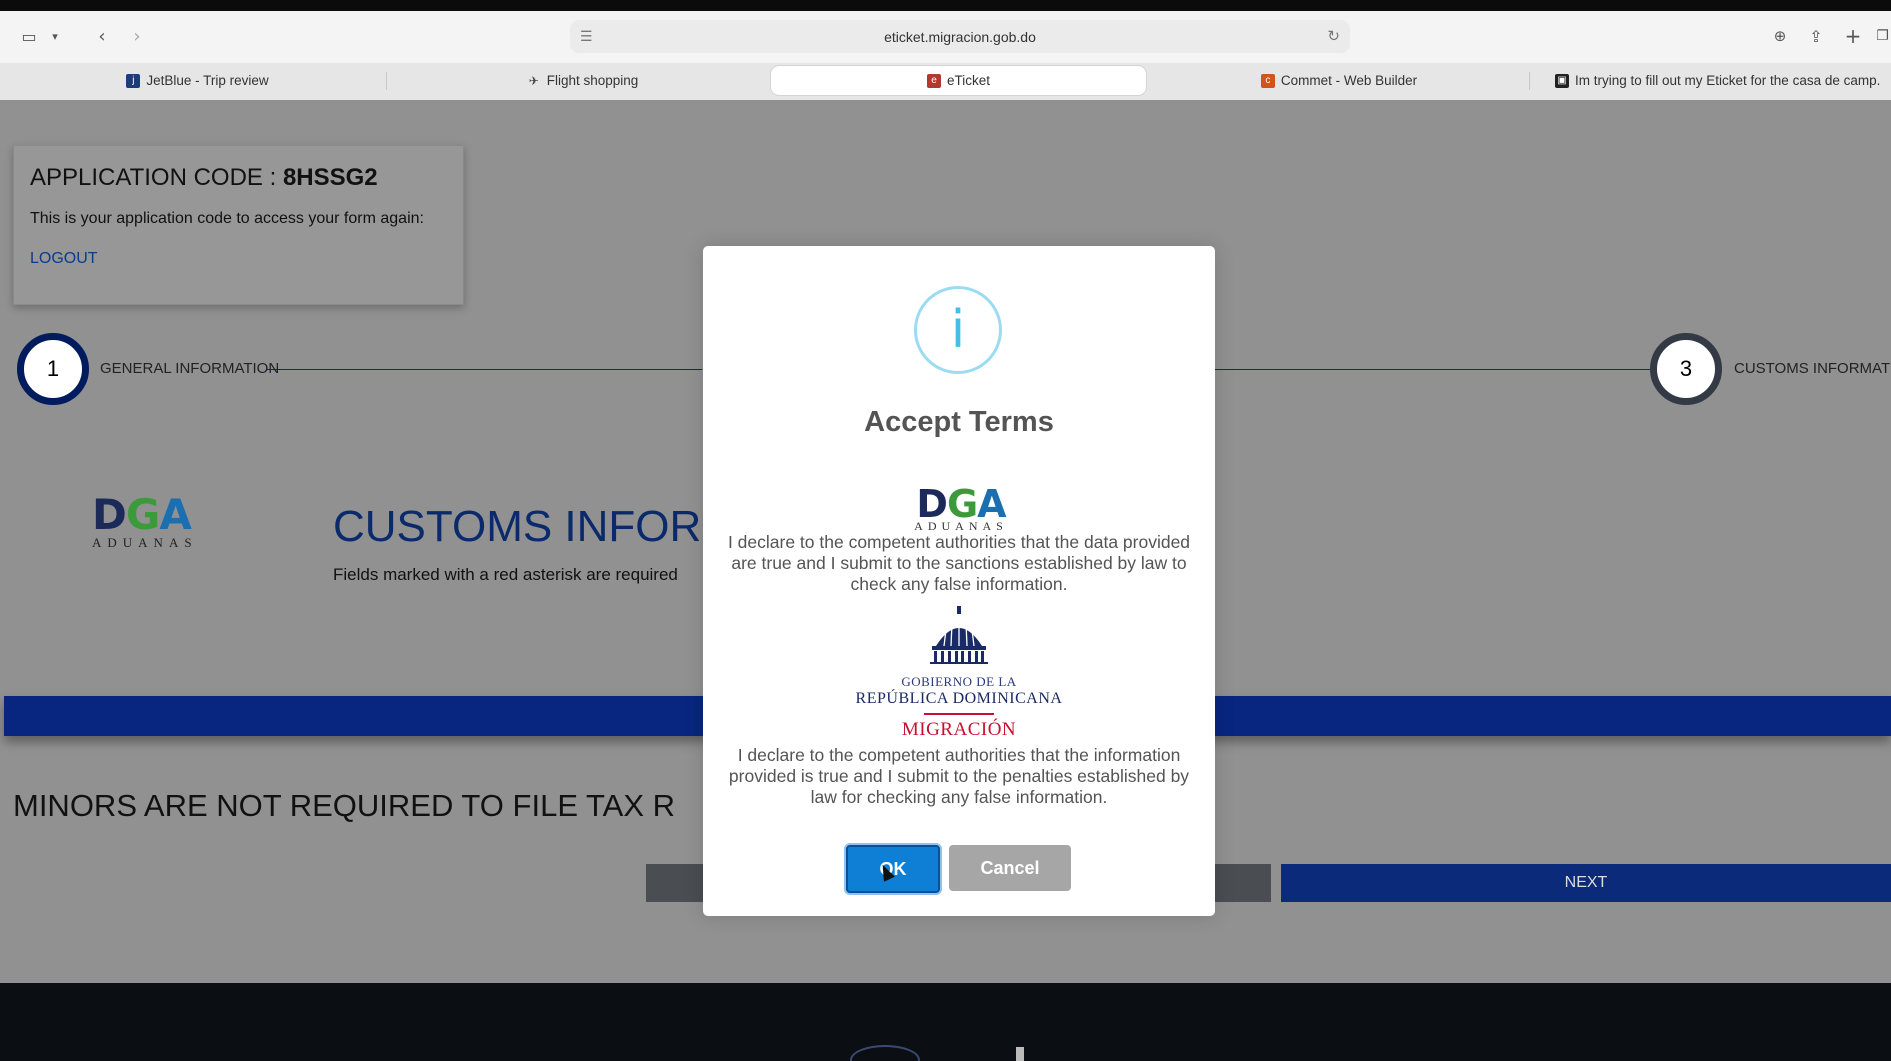 The width and height of the screenshot is (1891, 1061). What do you see at coordinates (137, 36) in the screenshot?
I see `forward-icon: ›` at bounding box center [137, 36].